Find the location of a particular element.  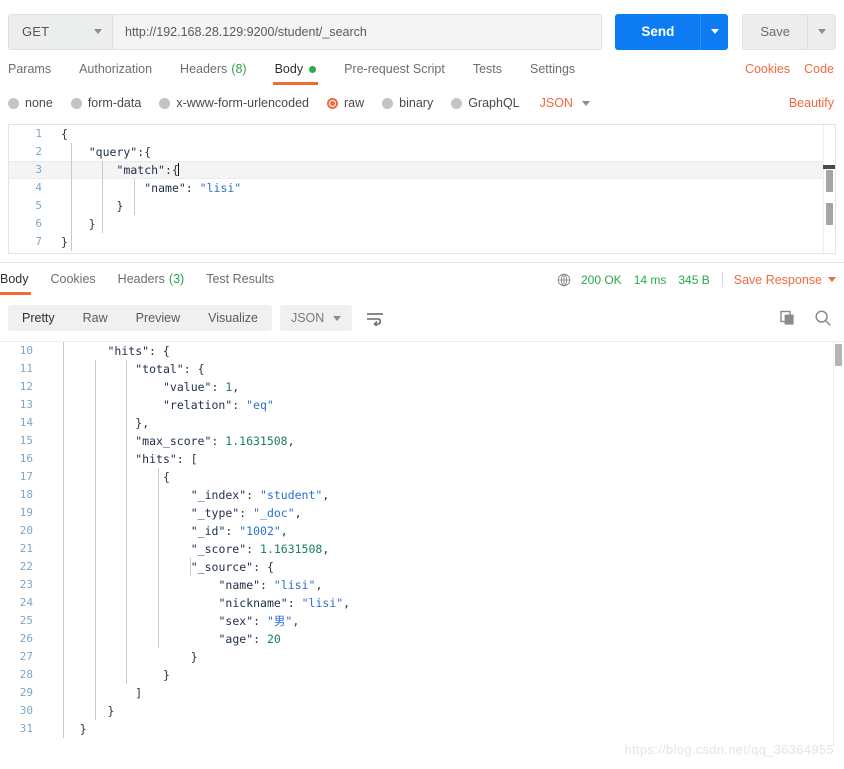

line-number: 26 is located at coordinates (26, 638).